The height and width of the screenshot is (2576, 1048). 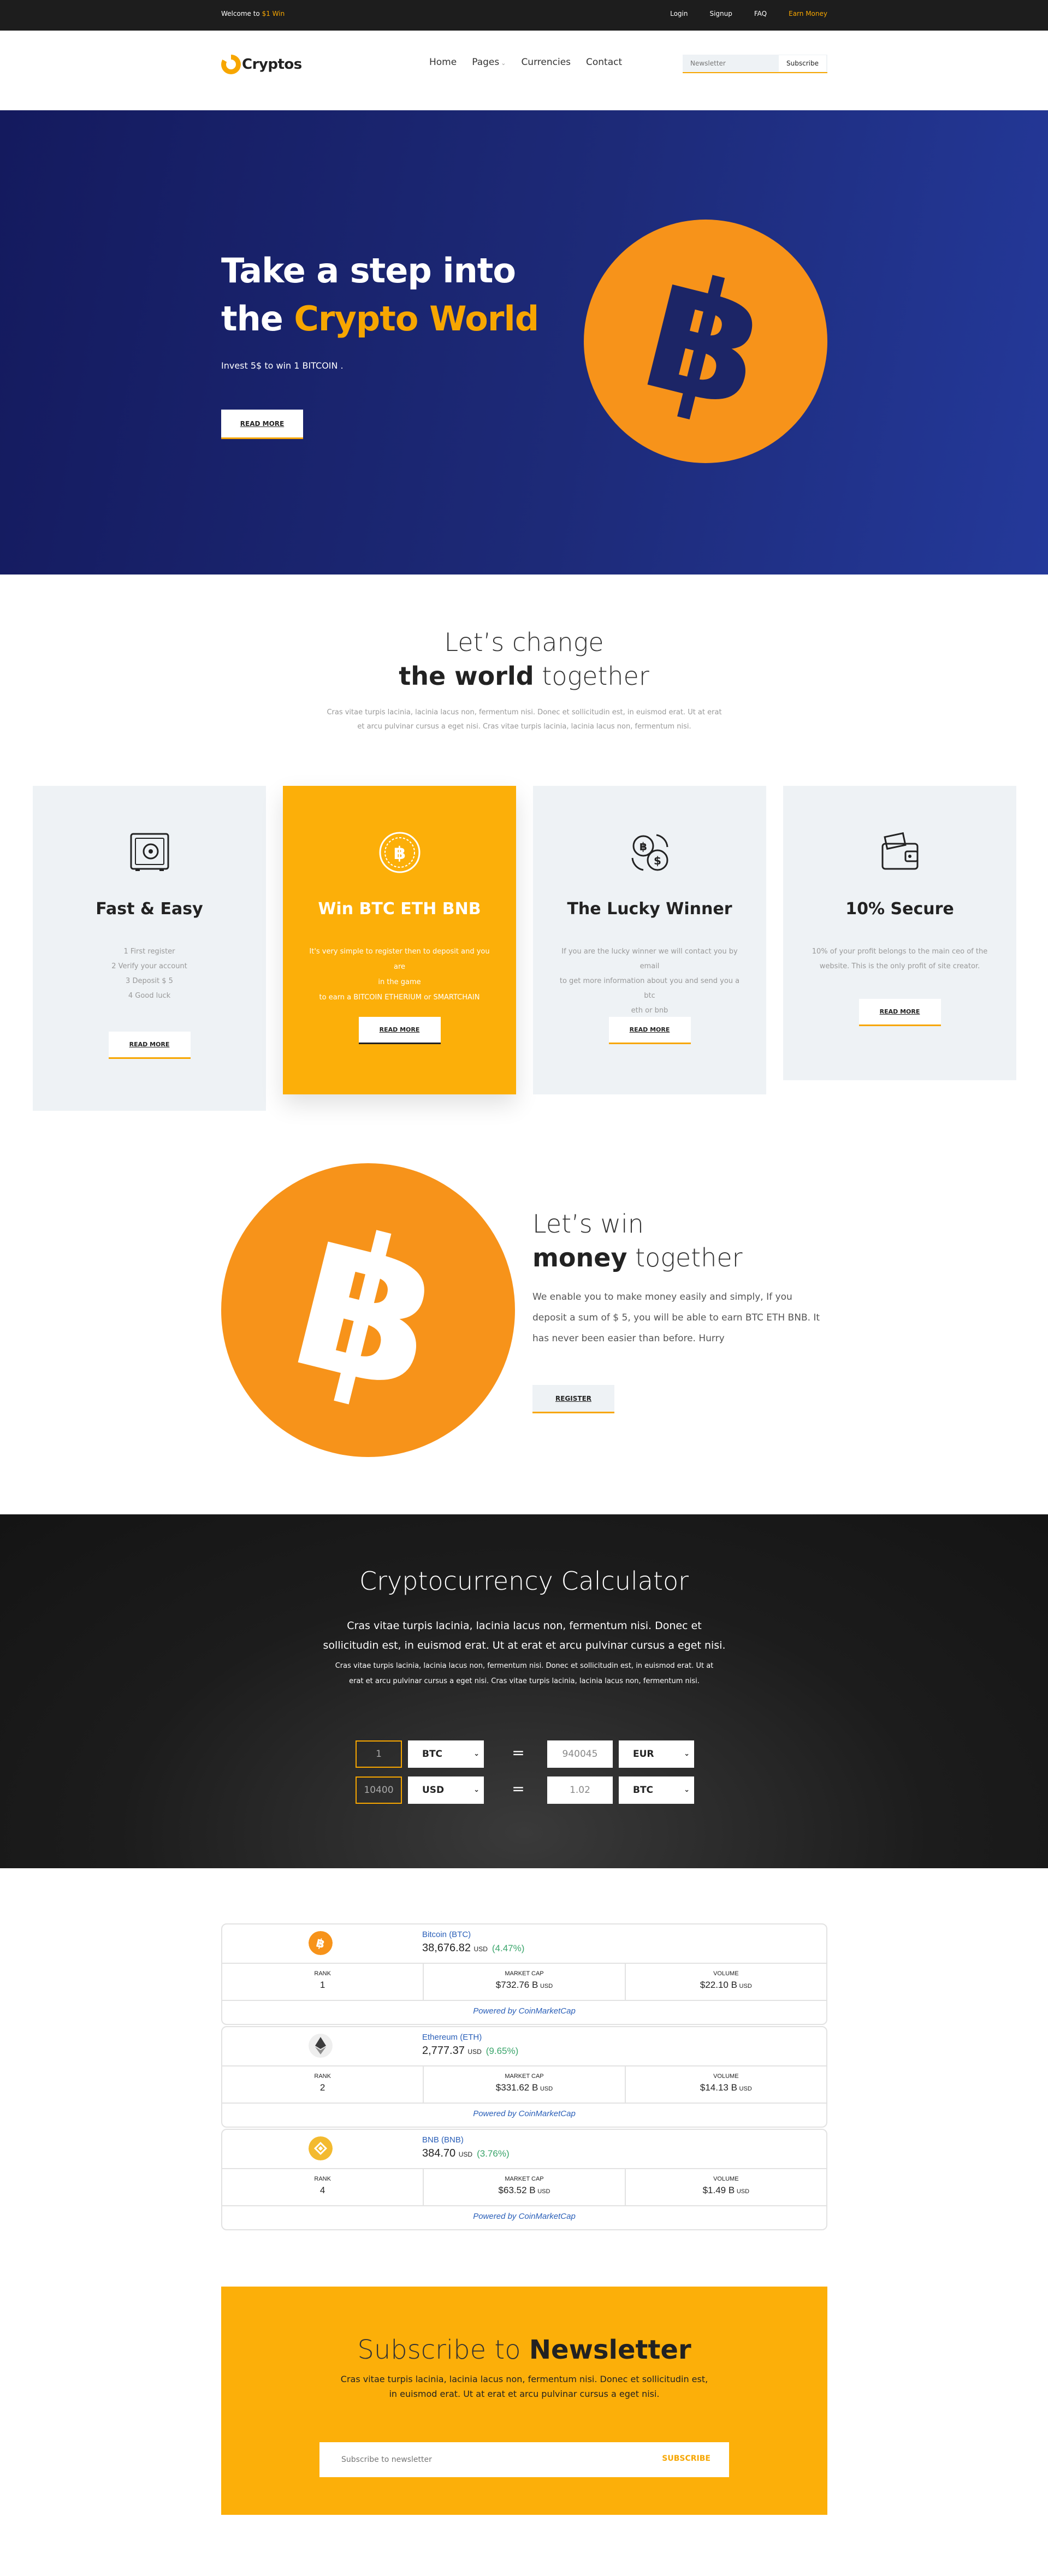 What do you see at coordinates (321, 2046) in the screenshot?
I see `ethereum-icon` at bounding box center [321, 2046].